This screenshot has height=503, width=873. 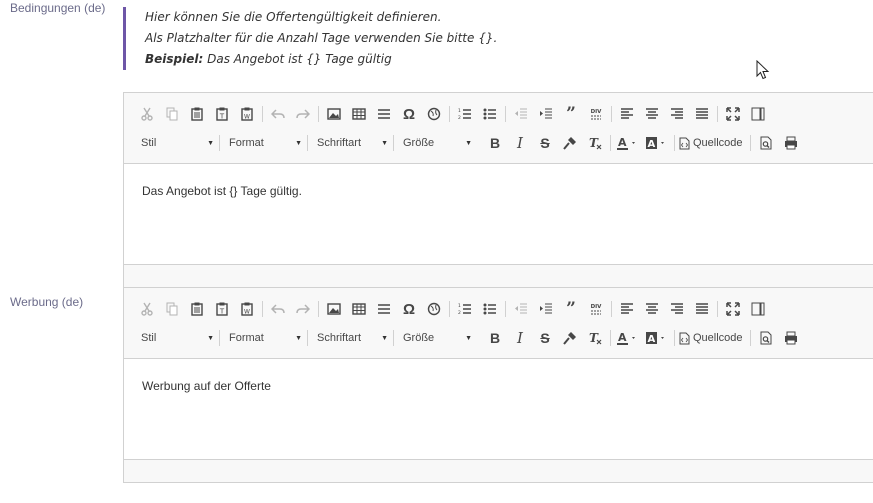 What do you see at coordinates (149, 338) in the screenshot?
I see `style-dropdown-label: Stil` at bounding box center [149, 338].